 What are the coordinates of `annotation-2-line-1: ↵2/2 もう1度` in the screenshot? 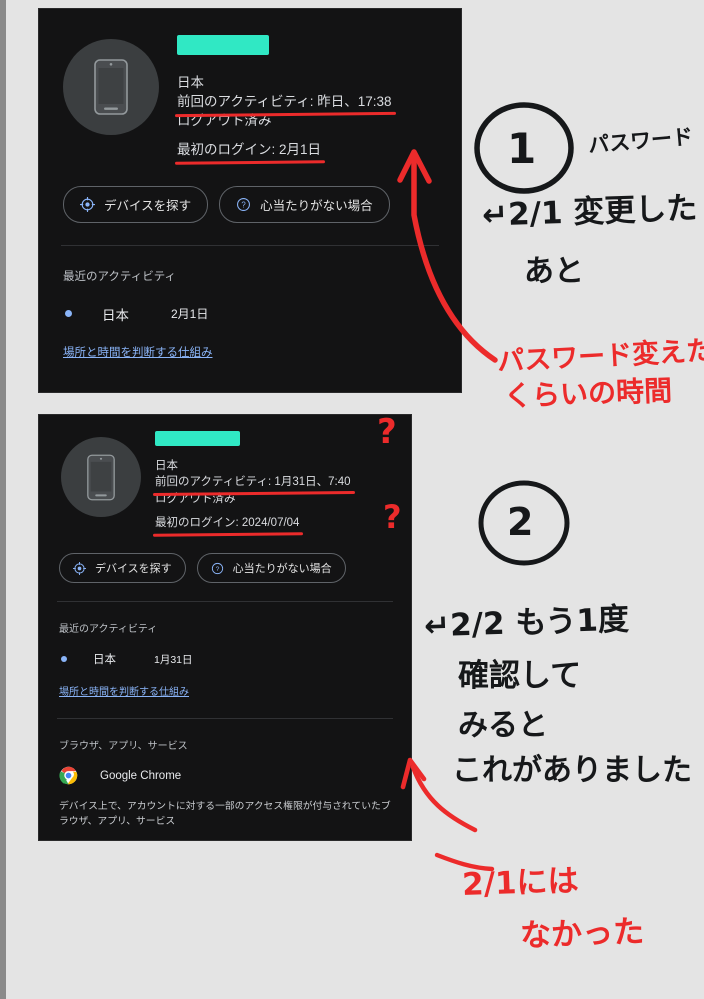 It's located at (526, 623).